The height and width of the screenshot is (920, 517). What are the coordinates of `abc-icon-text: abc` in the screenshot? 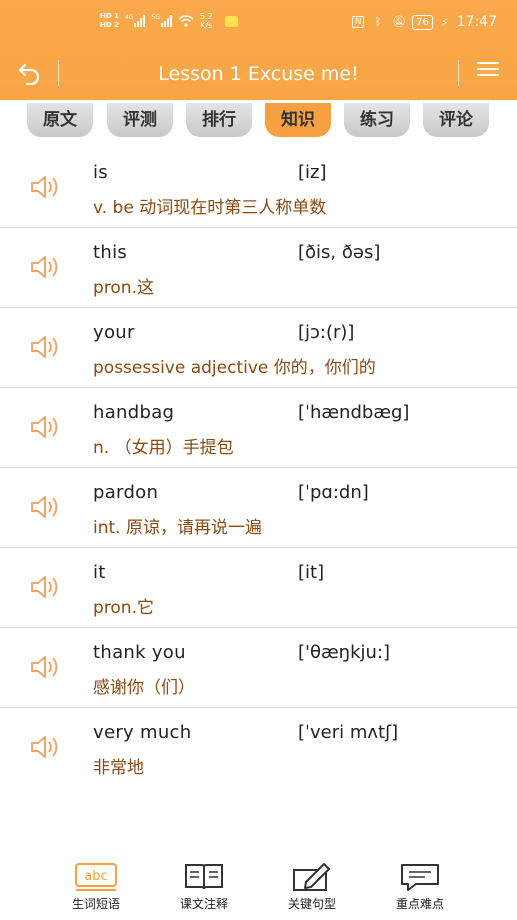 It's located at (95, 876).